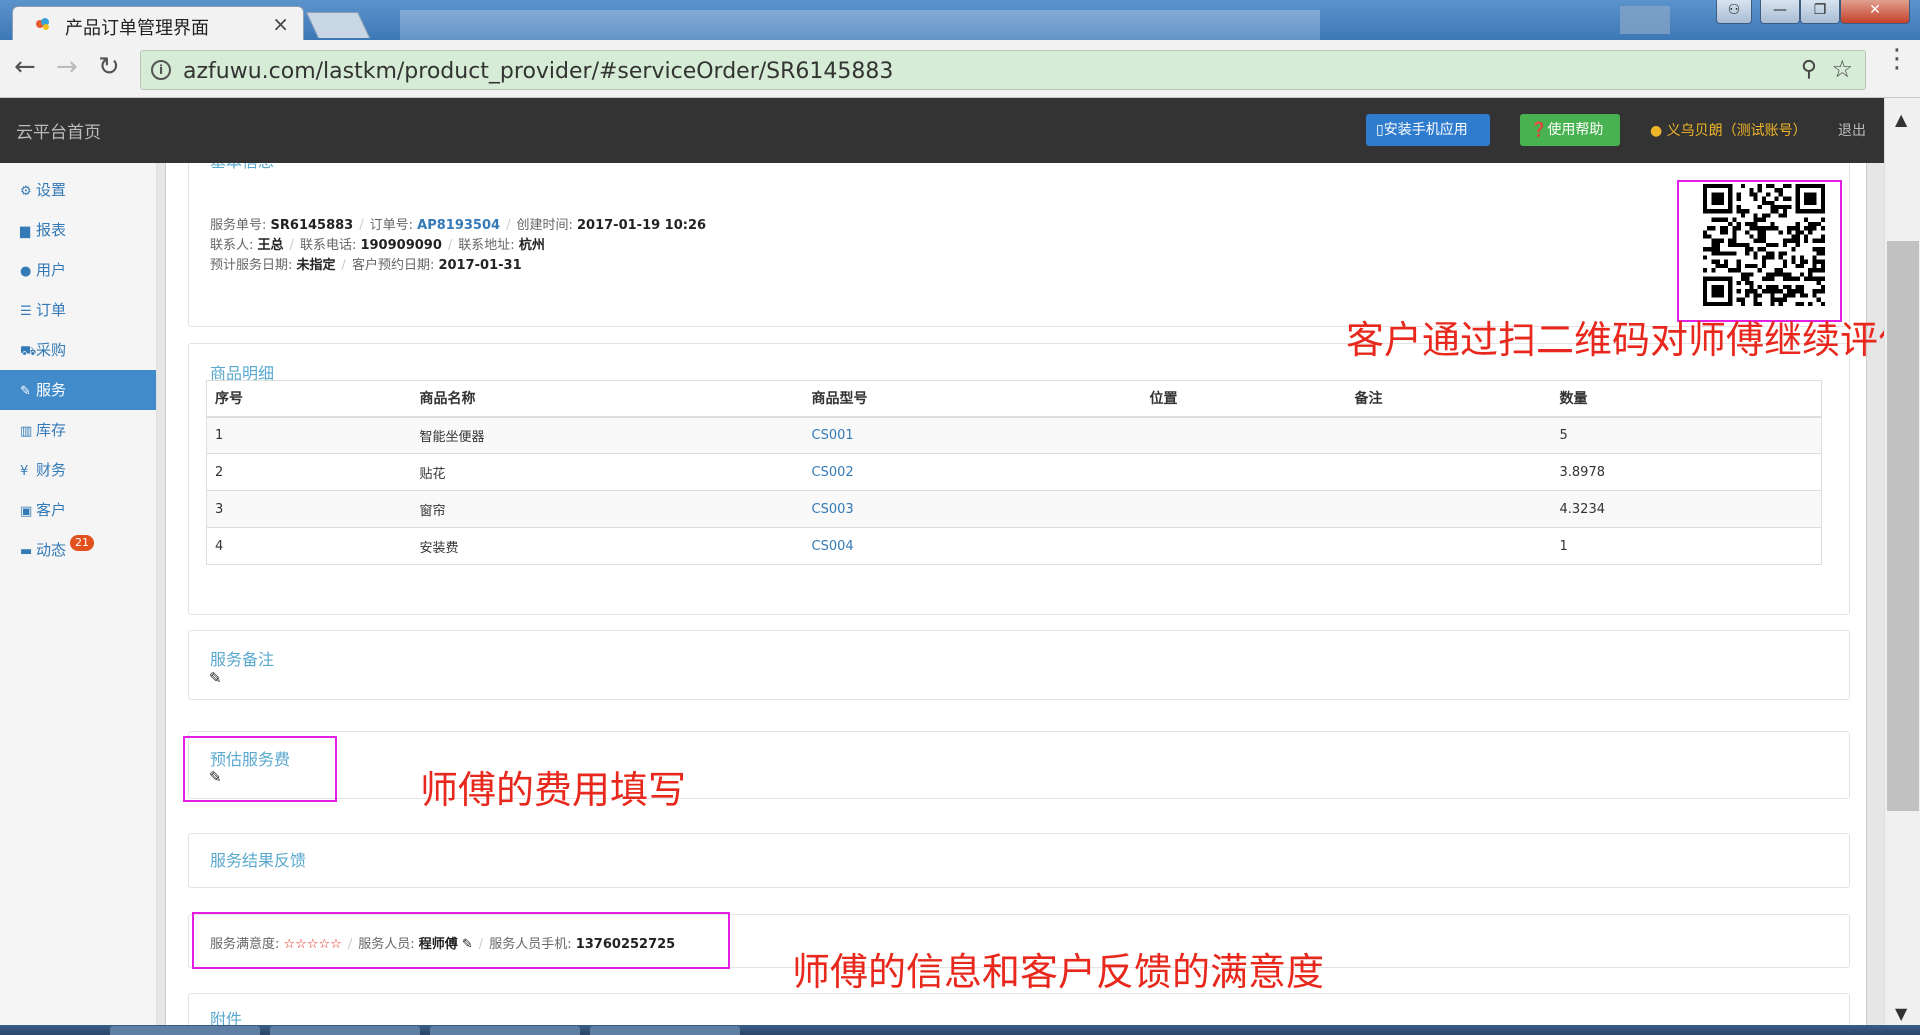 The image size is (1920, 1035). I want to click on window-maximize-button: ❐, so click(1820, 12).